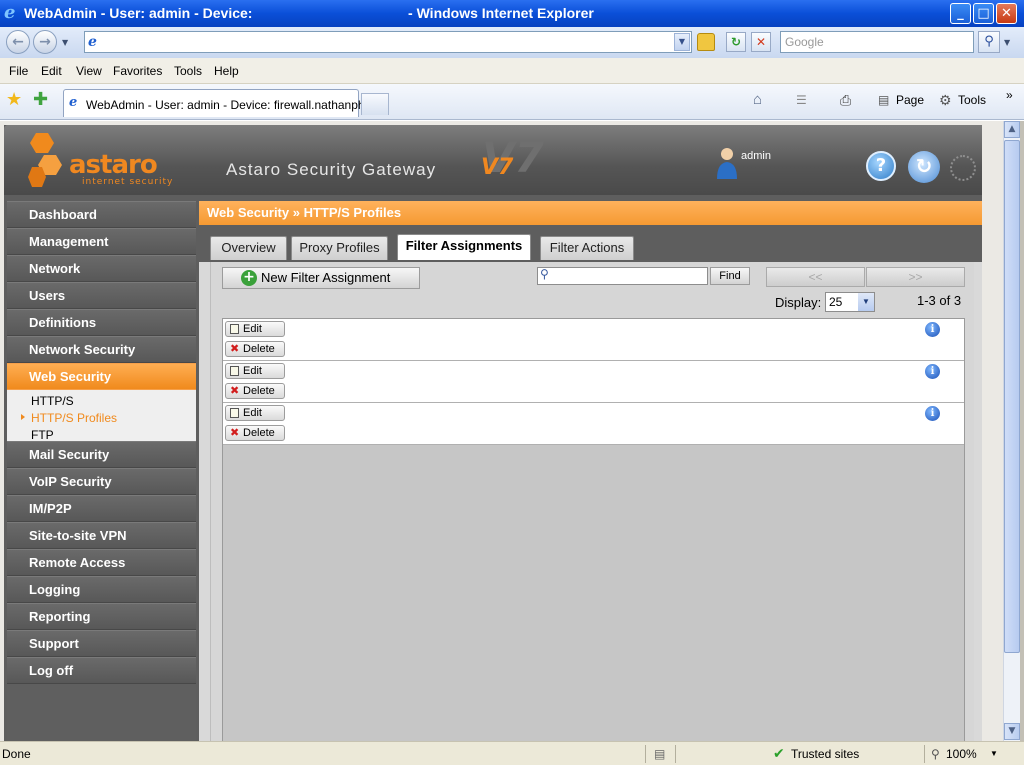  Describe the element at coordinates (915, 277) in the screenshot. I see `next-page-button: >>` at that location.